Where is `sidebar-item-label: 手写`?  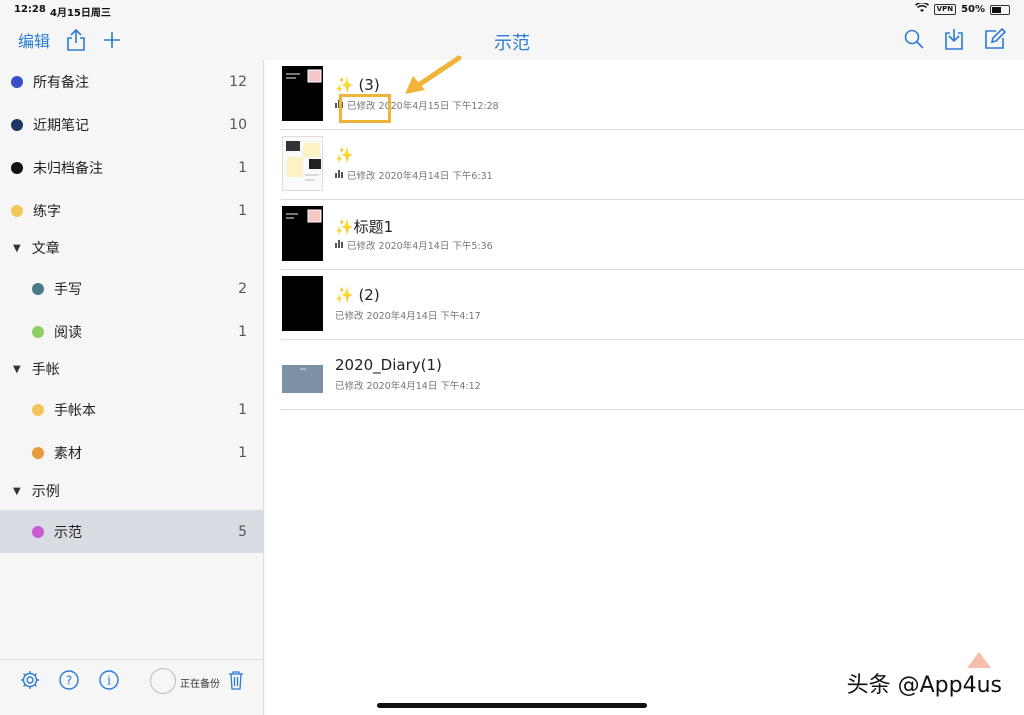
sidebar-item-label: 手写 is located at coordinates (68, 289).